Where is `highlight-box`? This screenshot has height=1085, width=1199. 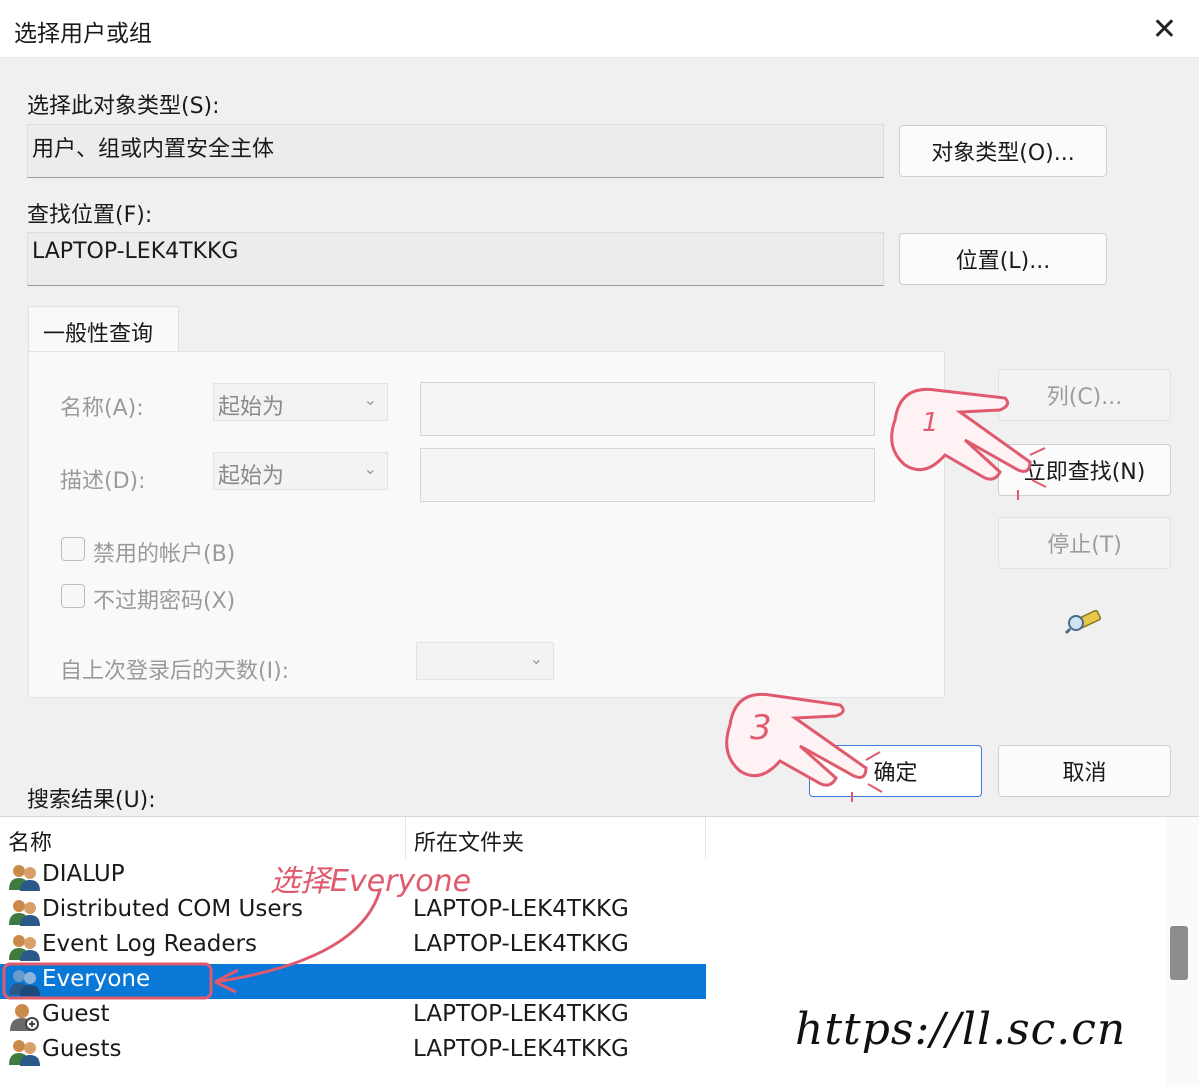
highlight-box is located at coordinates (107, 981).